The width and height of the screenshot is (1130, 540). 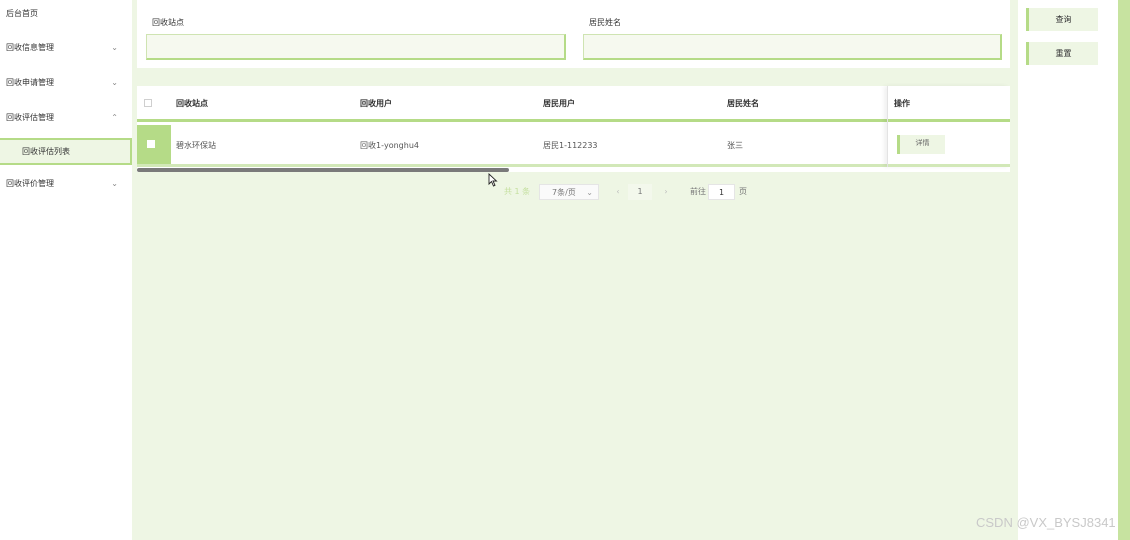 What do you see at coordinates (666, 192) in the screenshot?
I see `next-page-button: ›` at bounding box center [666, 192].